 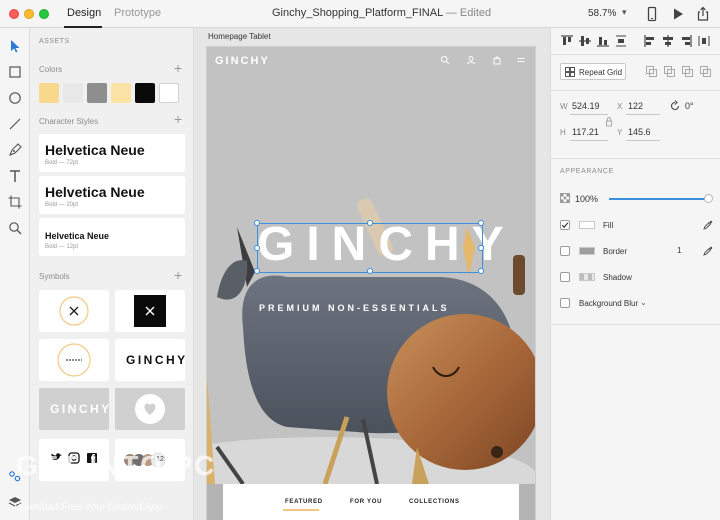 What do you see at coordinates (239, 36) in the screenshot?
I see `artboard-label: Homepage Tablet` at bounding box center [239, 36].